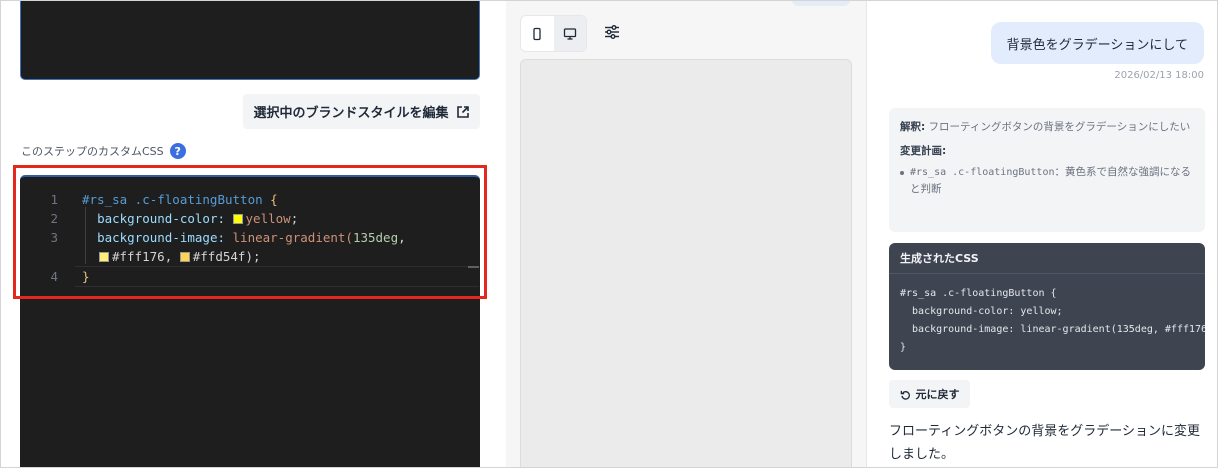 The image size is (1218, 468). What do you see at coordinates (462, 111) in the screenshot?
I see `external-link-icon` at bounding box center [462, 111].